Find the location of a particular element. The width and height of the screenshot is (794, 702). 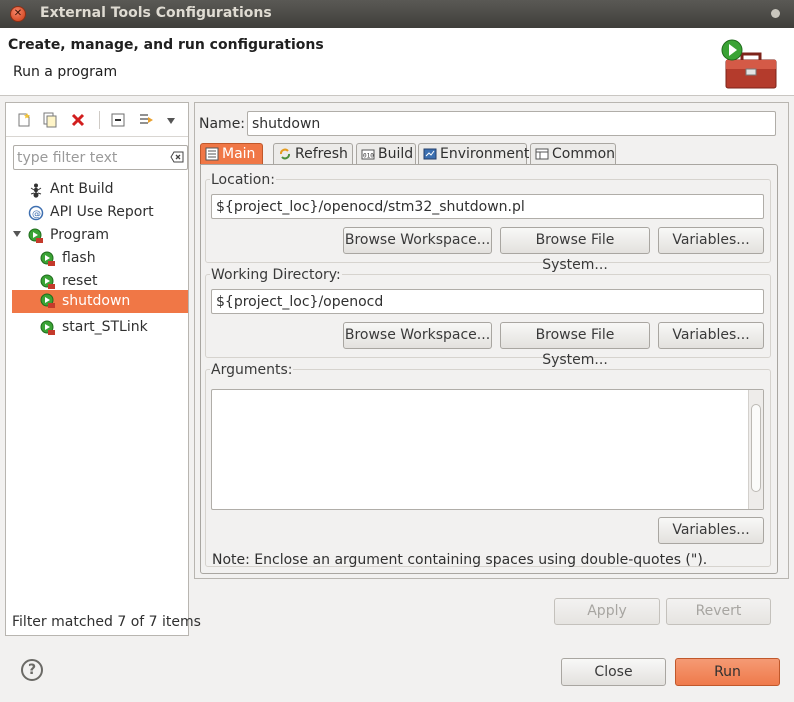

expand-arrow-icon is located at coordinates (17, 234).